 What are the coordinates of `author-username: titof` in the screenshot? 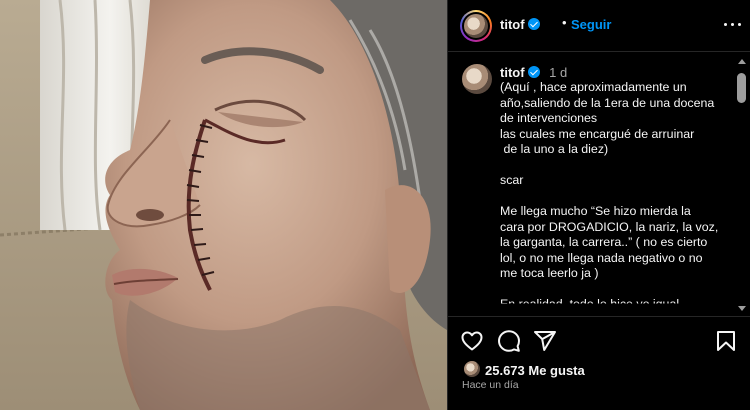 It's located at (520, 24).